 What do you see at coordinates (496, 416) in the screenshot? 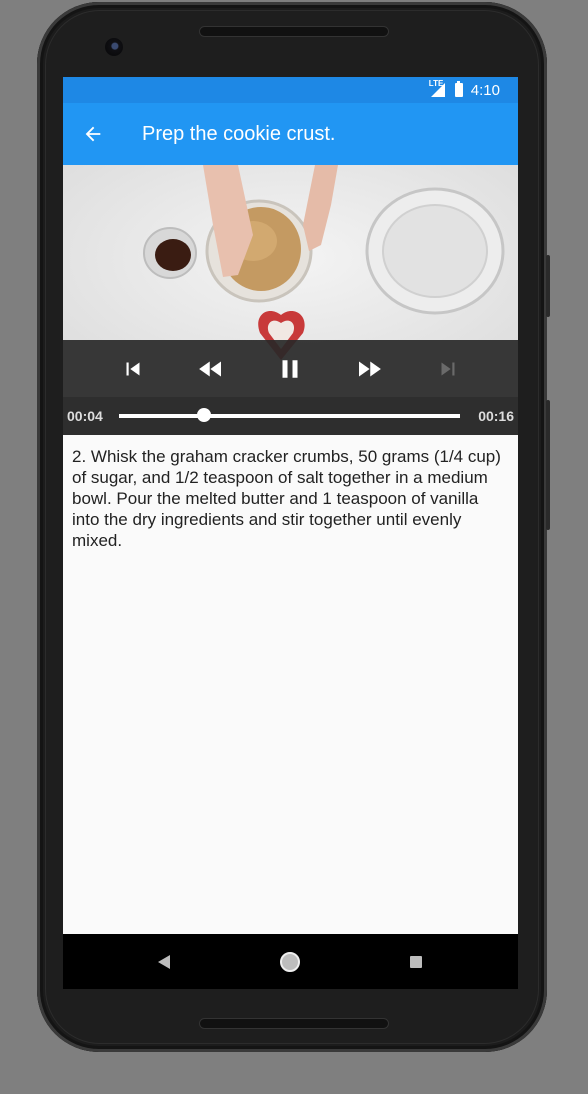
I see `duration-time: 00:16` at bounding box center [496, 416].